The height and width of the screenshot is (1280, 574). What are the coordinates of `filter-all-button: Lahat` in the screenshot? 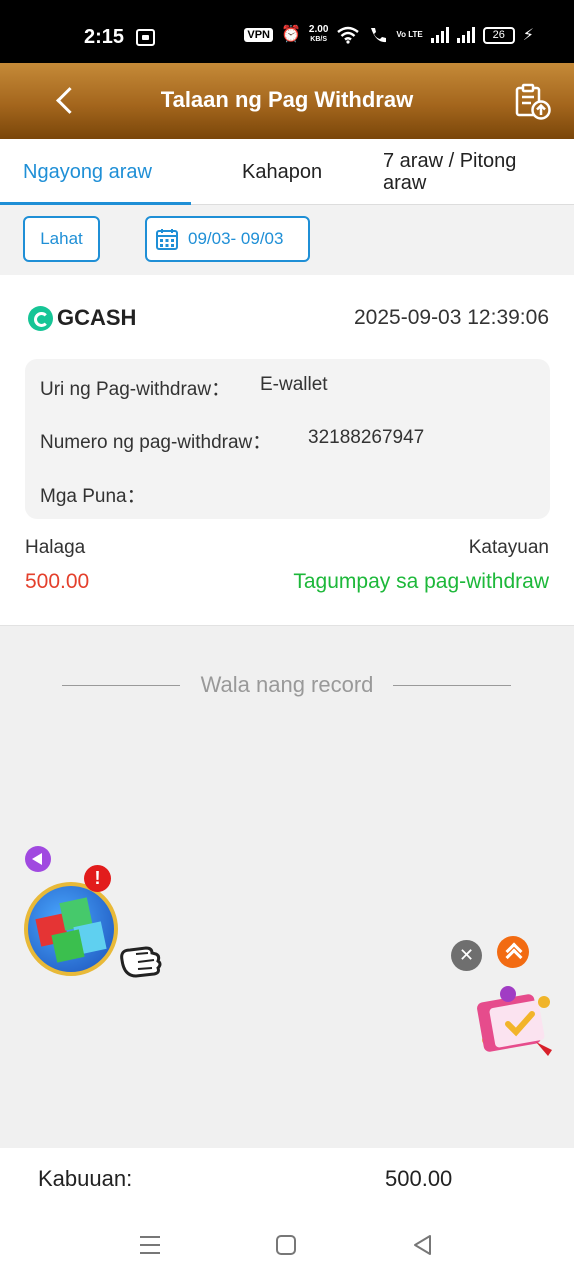 It's located at (61, 239).